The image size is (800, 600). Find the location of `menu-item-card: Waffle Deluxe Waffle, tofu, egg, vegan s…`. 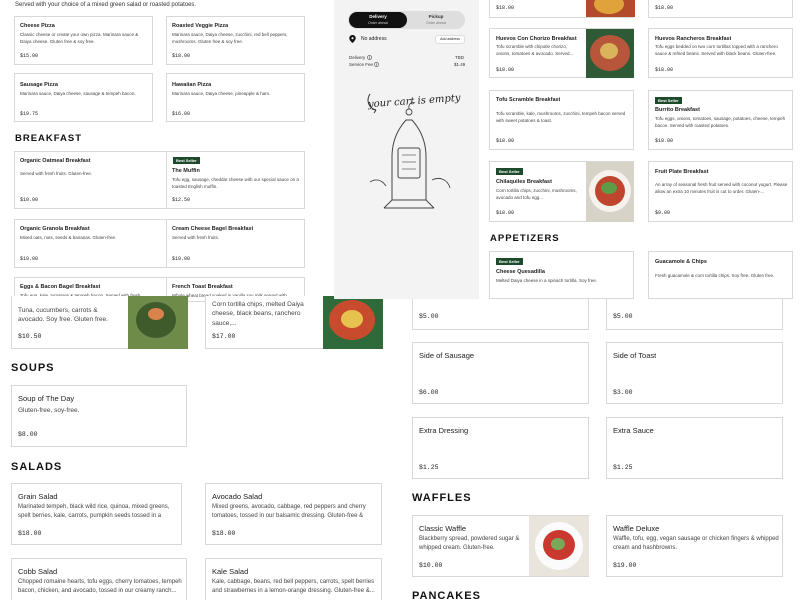

menu-item-card: Waffle Deluxe Waffle, tofu, egg, vegan s… is located at coordinates (694, 546).